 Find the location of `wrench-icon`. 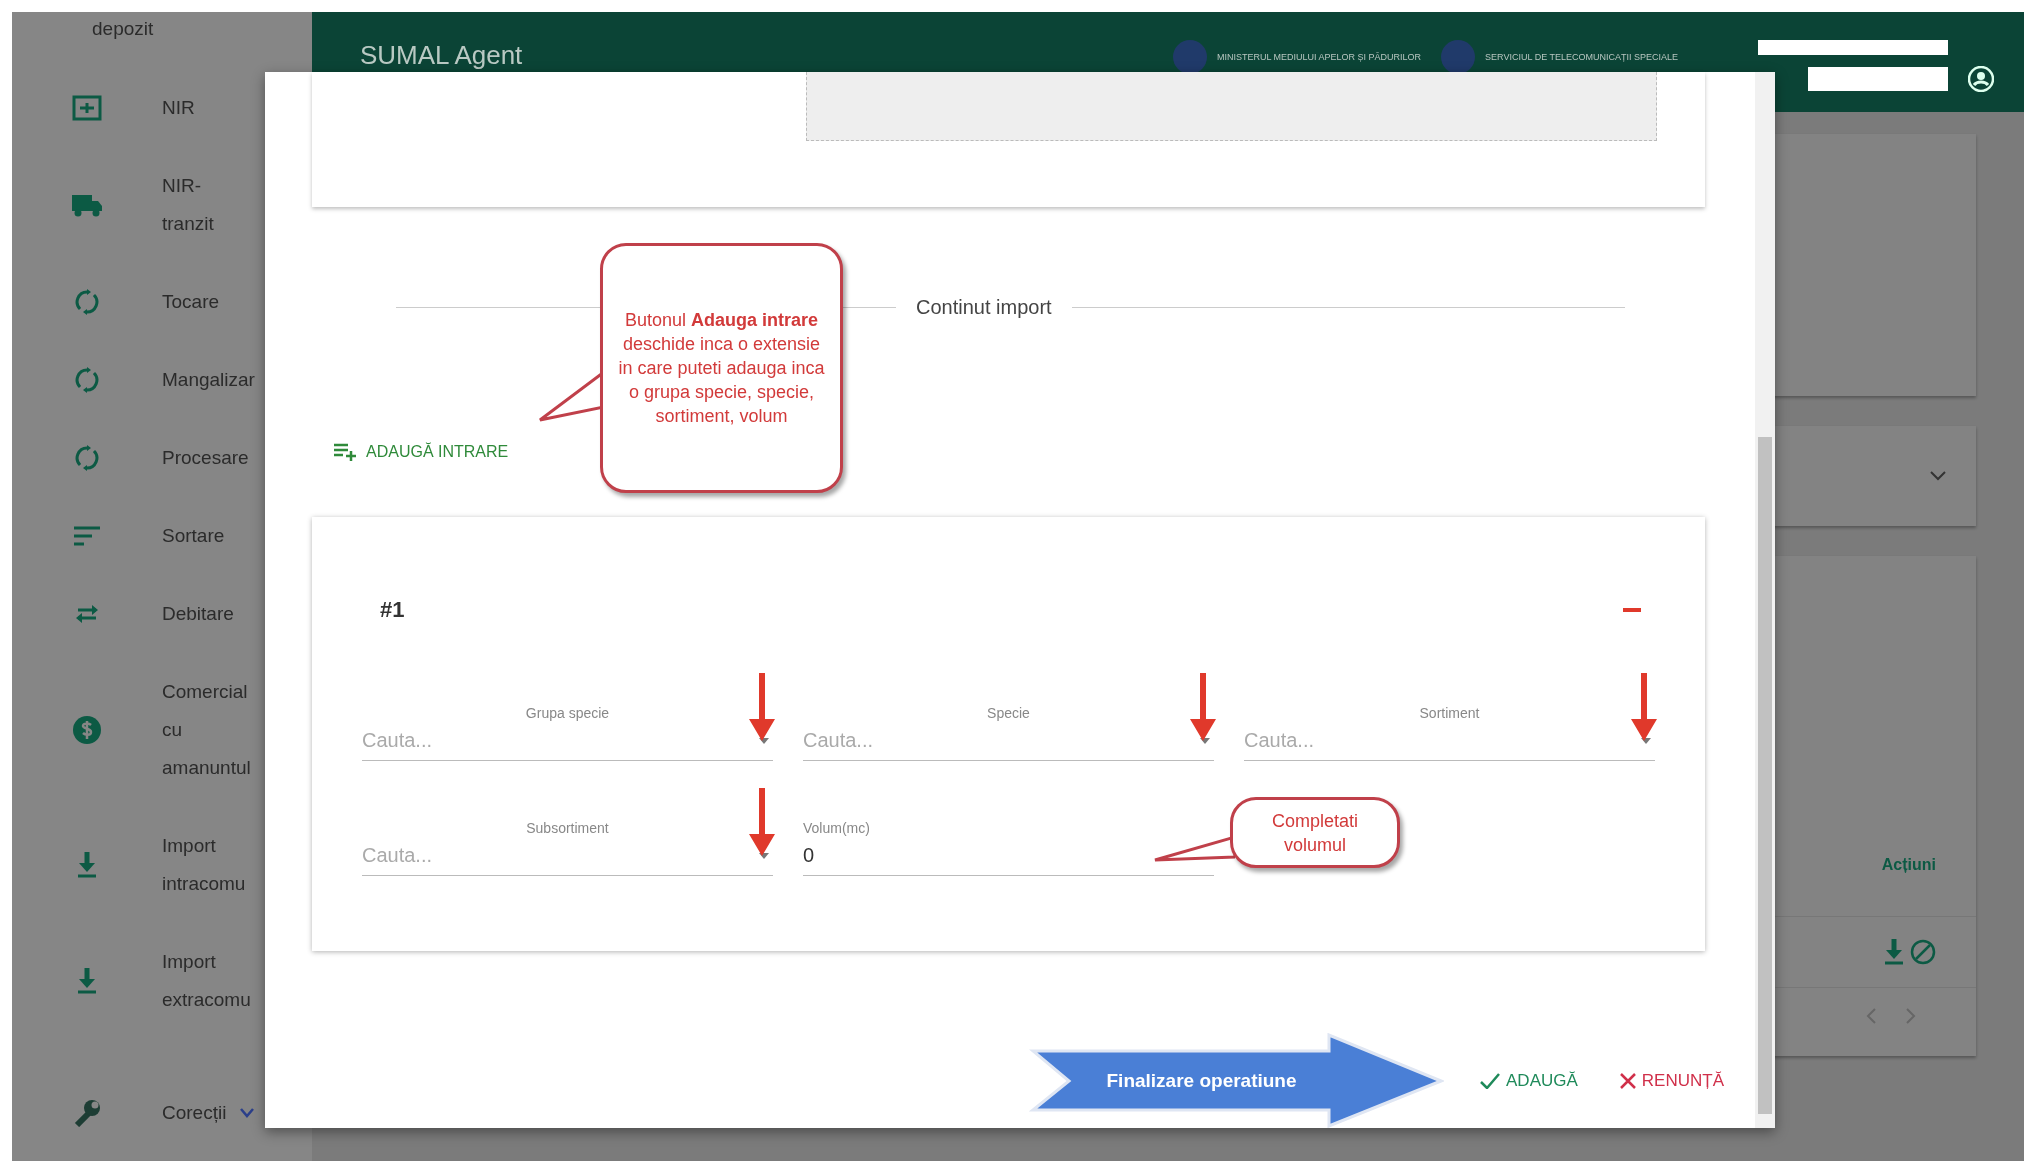

wrench-icon is located at coordinates (87, 1113).